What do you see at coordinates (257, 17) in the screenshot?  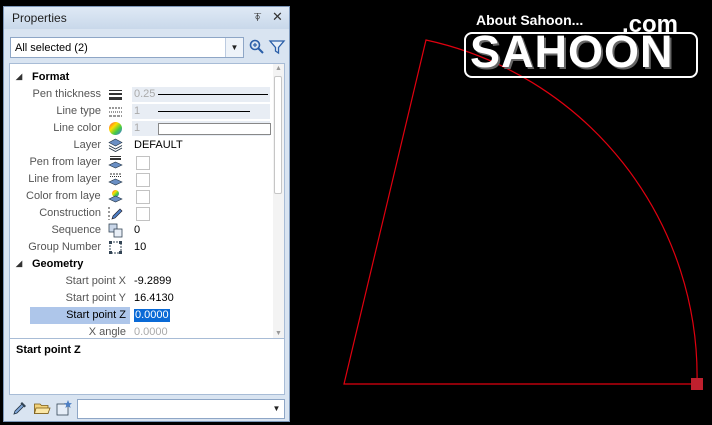 I see `pin-icon: ⍕` at bounding box center [257, 17].